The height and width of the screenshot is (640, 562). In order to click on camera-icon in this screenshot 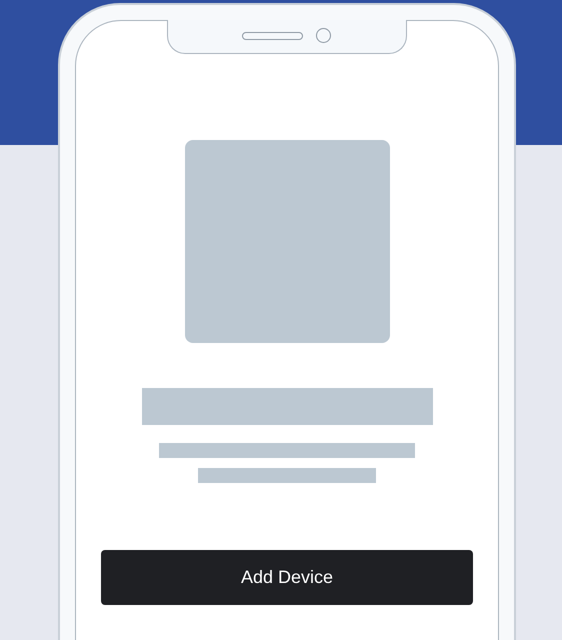, I will do `click(323, 35)`.